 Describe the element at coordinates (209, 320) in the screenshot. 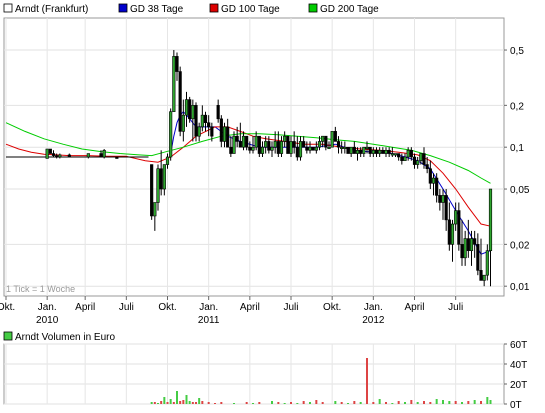

I see `x-year-label: 2011` at that location.